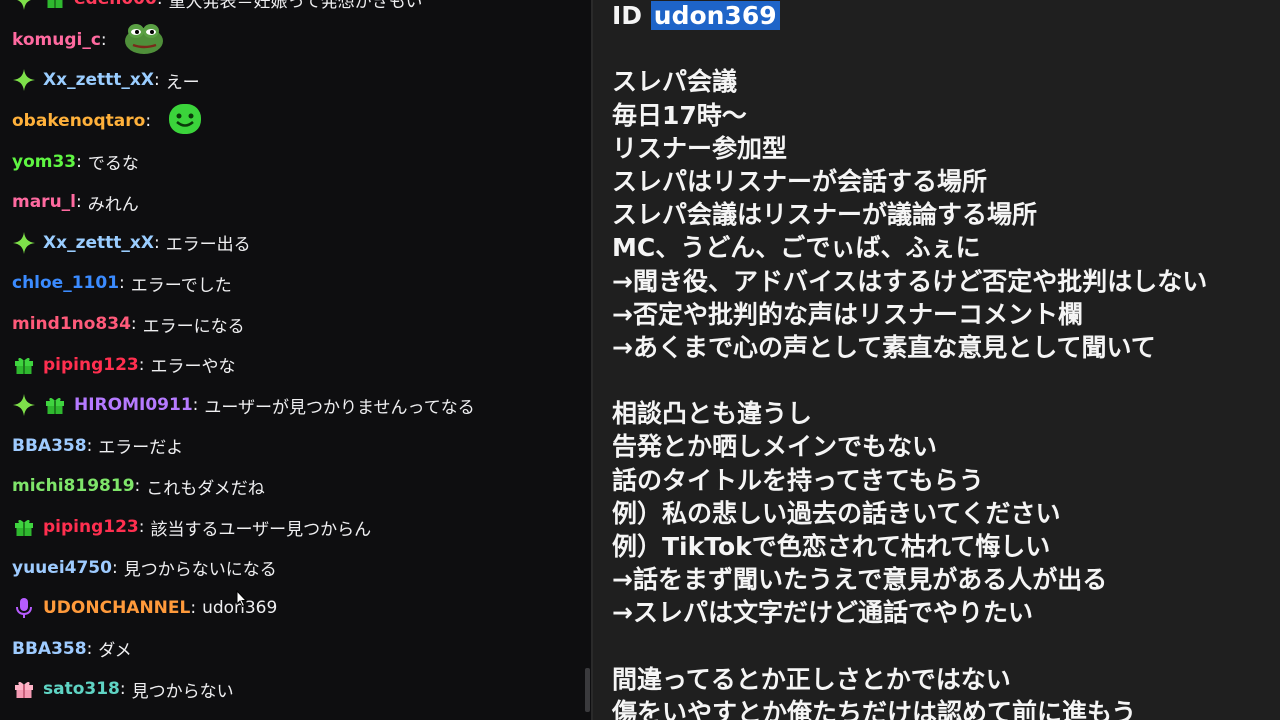  Describe the element at coordinates (295, 243) in the screenshot. I see `chat-message: Xx_zettt_xX: エラー出る` at that location.